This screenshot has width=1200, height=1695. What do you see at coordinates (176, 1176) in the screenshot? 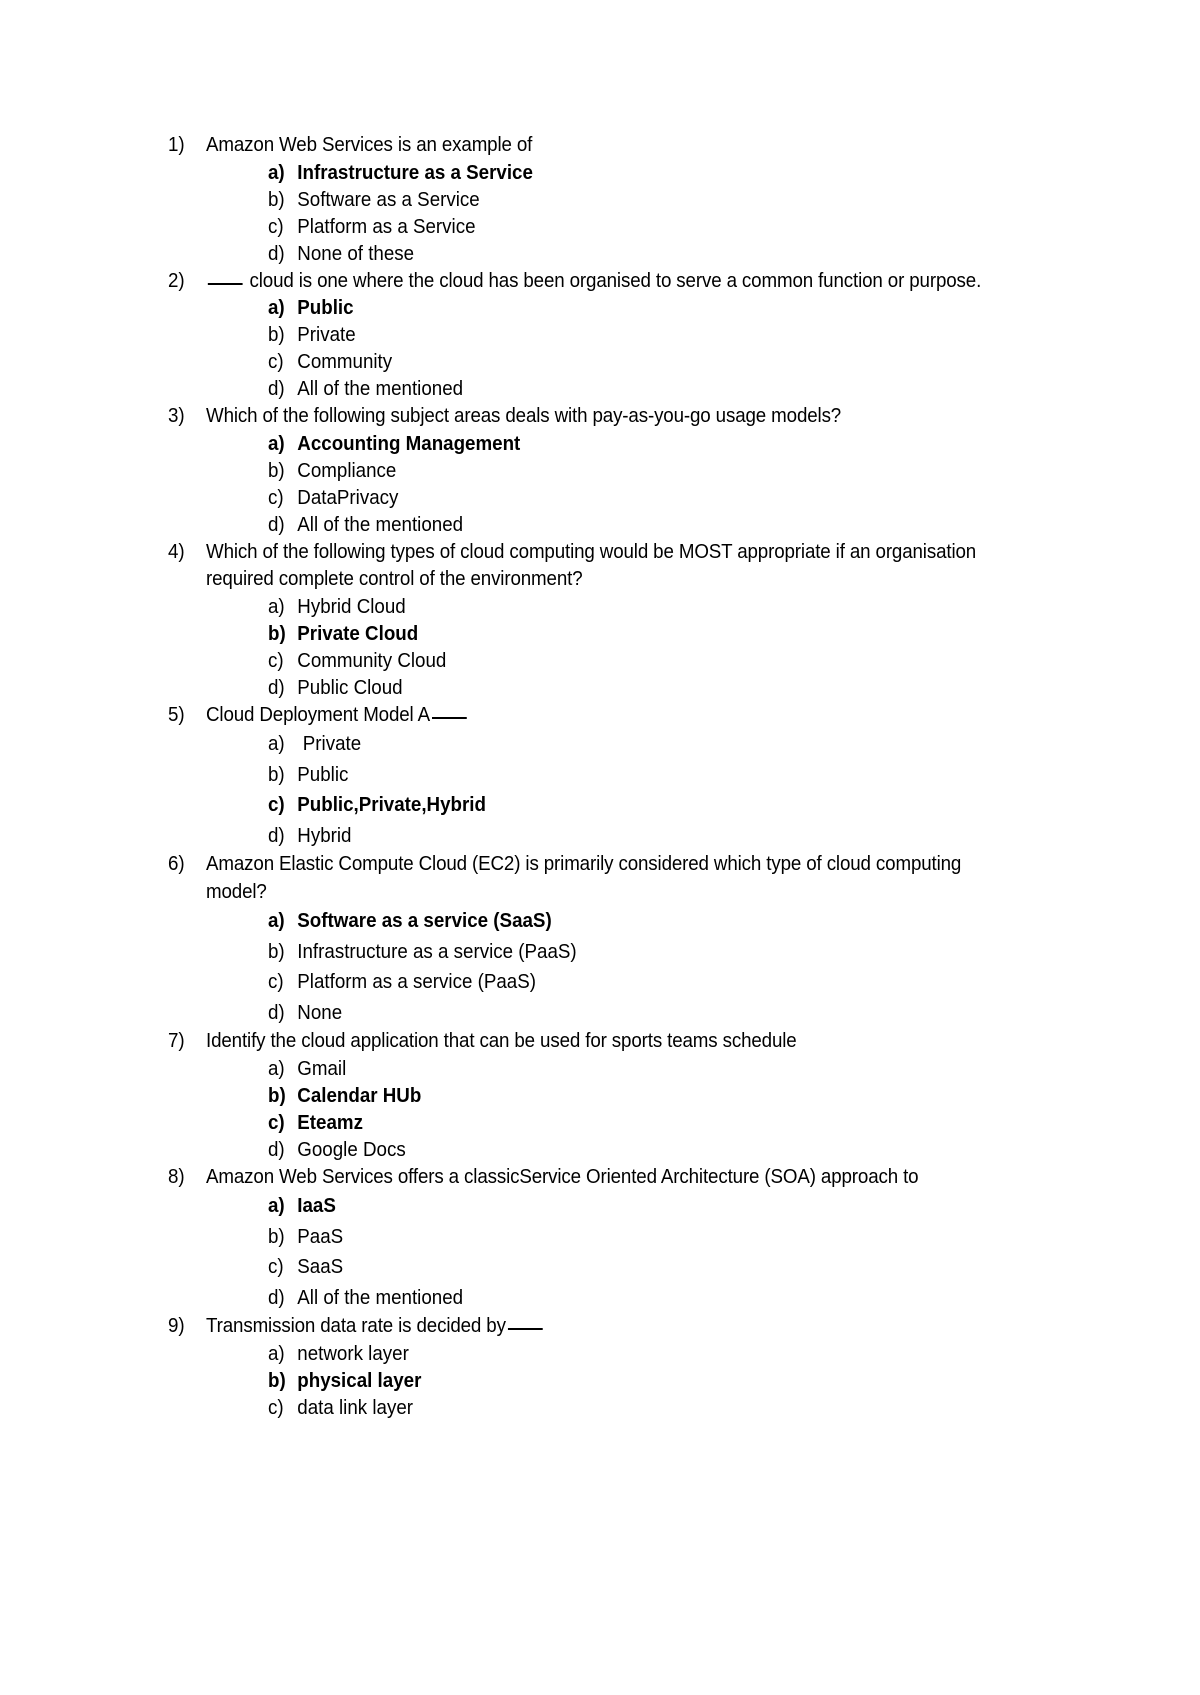
I see `question-number: 8)` at bounding box center [176, 1176].